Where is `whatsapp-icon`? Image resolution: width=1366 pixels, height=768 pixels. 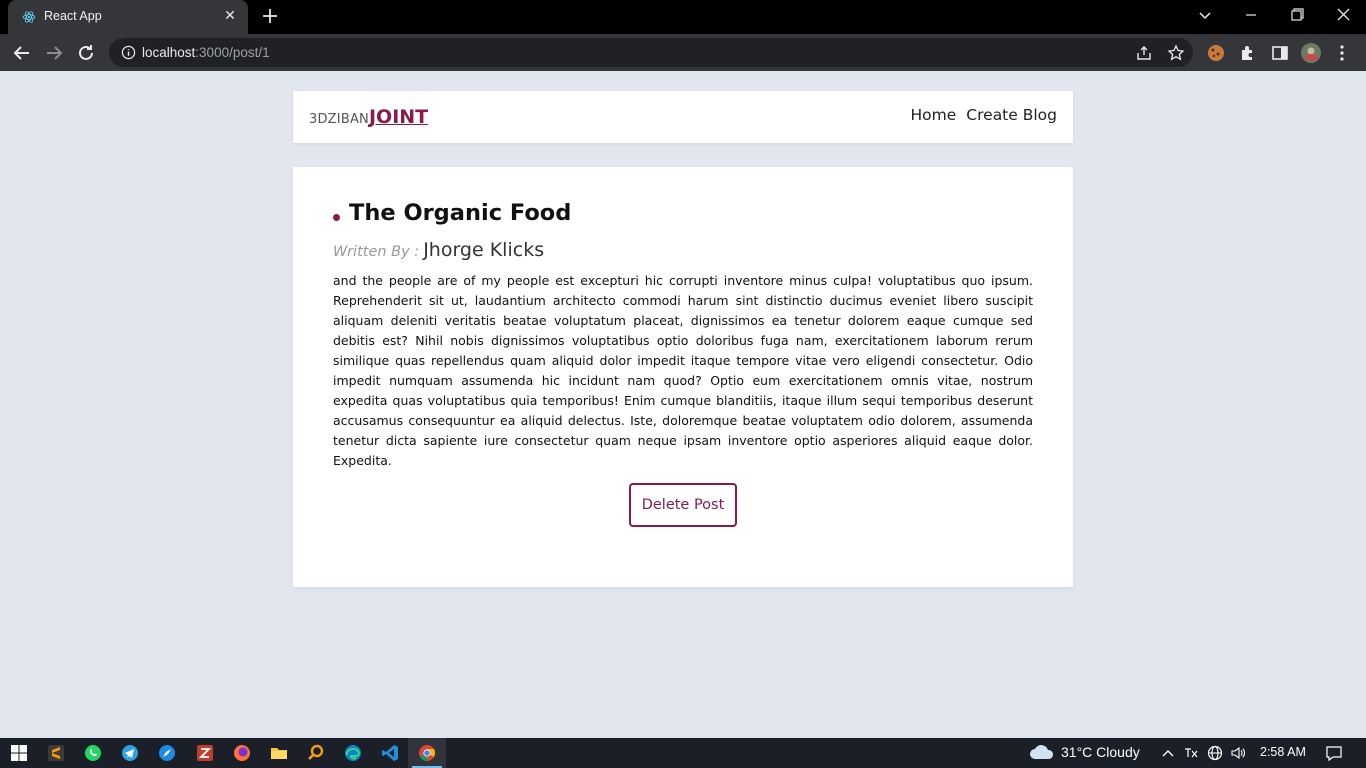
whatsapp-icon is located at coordinates (93, 753).